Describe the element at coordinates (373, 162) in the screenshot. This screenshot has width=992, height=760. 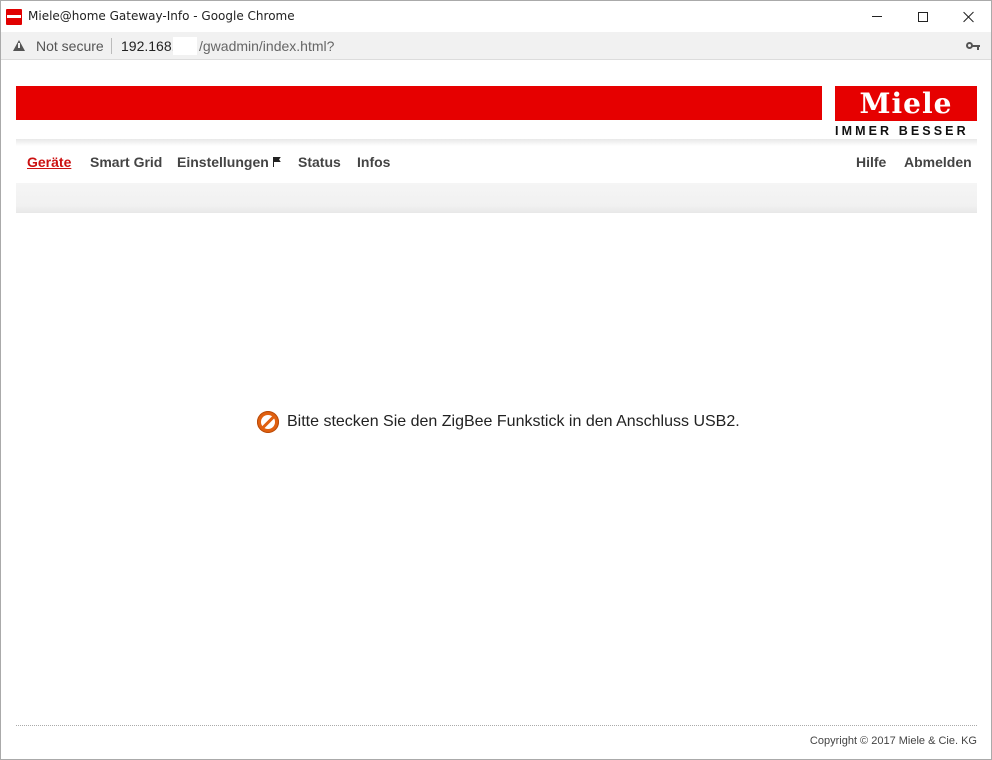
I see `nav-item-infos: Infos` at that location.